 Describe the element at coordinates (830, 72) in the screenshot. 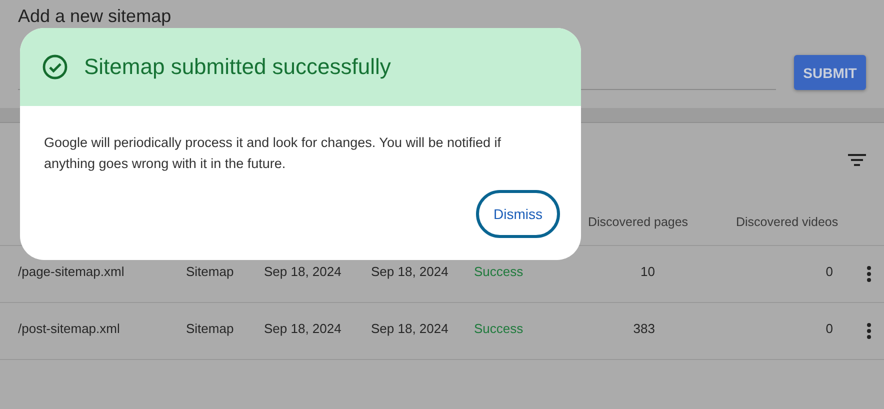

I see `submit-button: SUBMIT` at that location.